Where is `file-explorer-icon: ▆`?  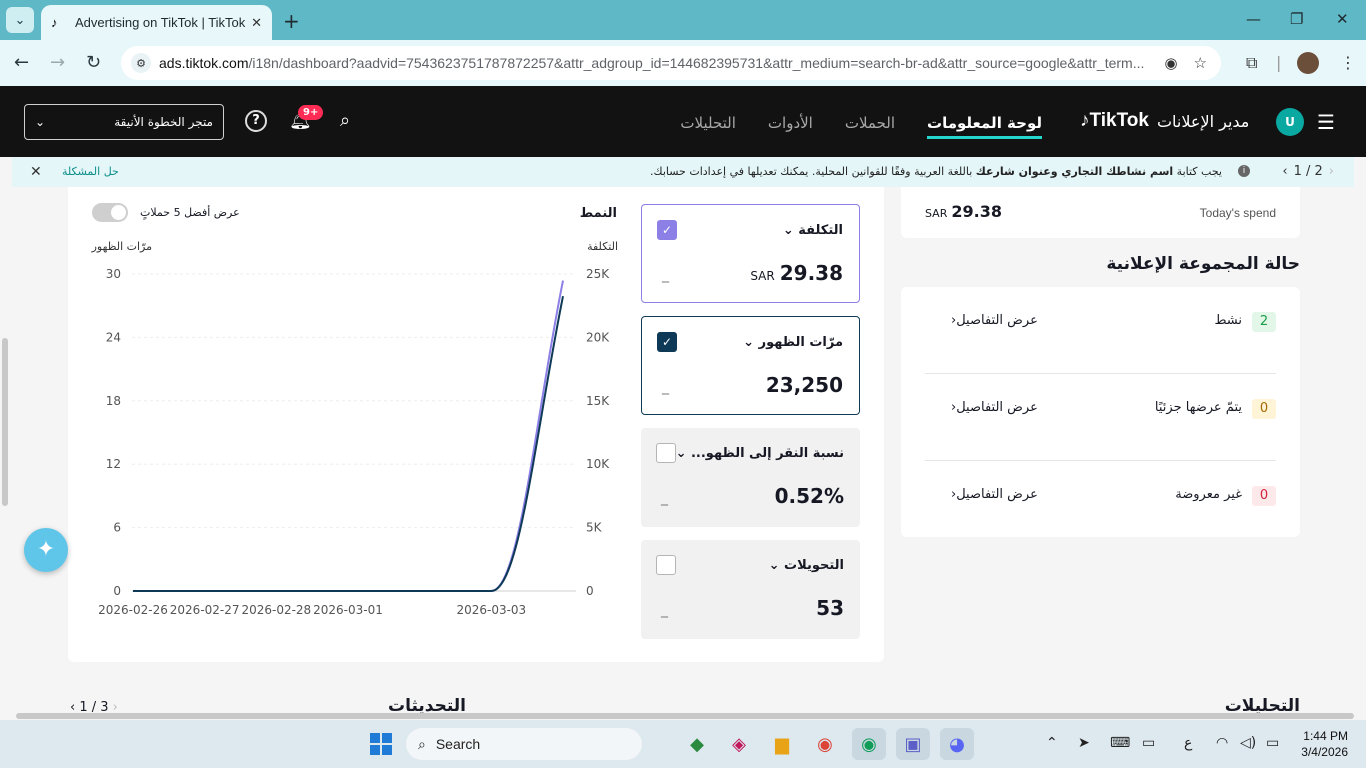
file-explorer-icon: ▆ is located at coordinates (782, 744).